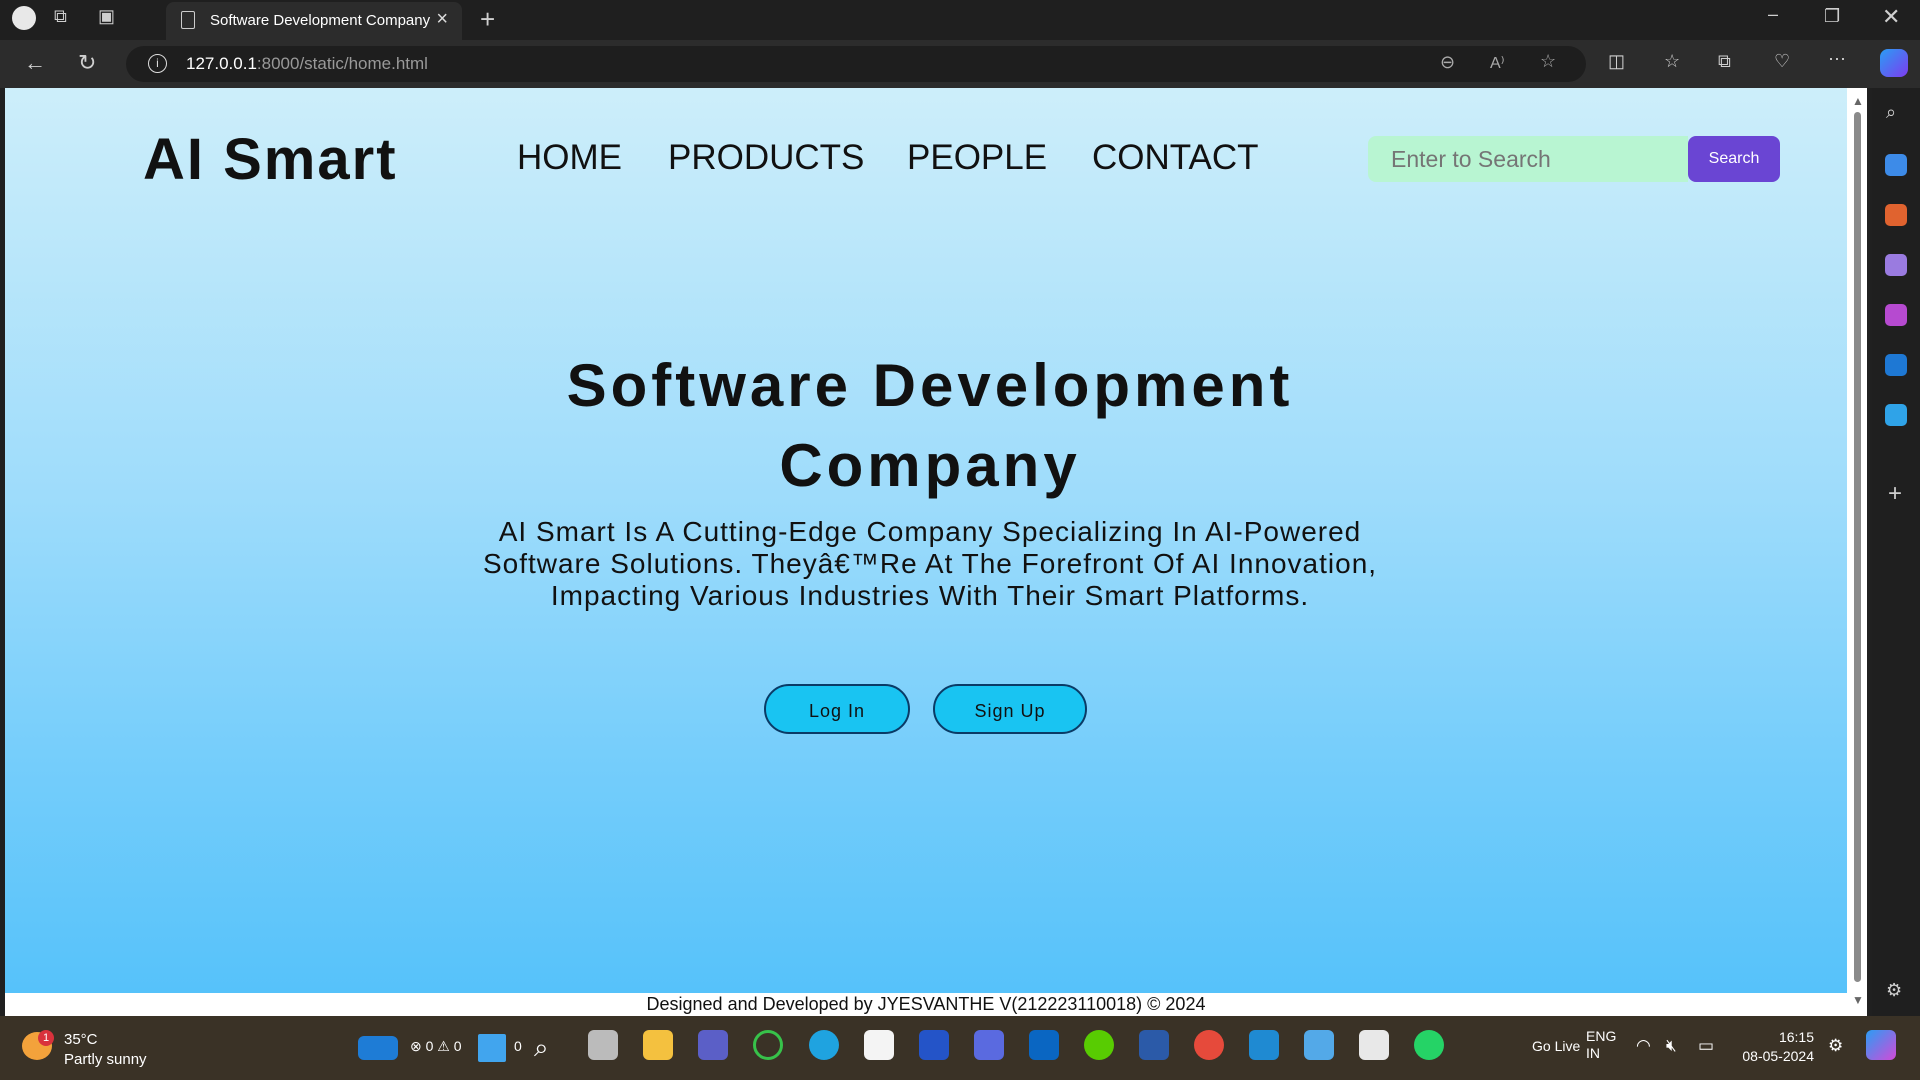 The height and width of the screenshot is (1080, 1920). What do you see at coordinates (270, 159) in the screenshot?
I see `site-logo: AI Smart` at bounding box center [270, 159].